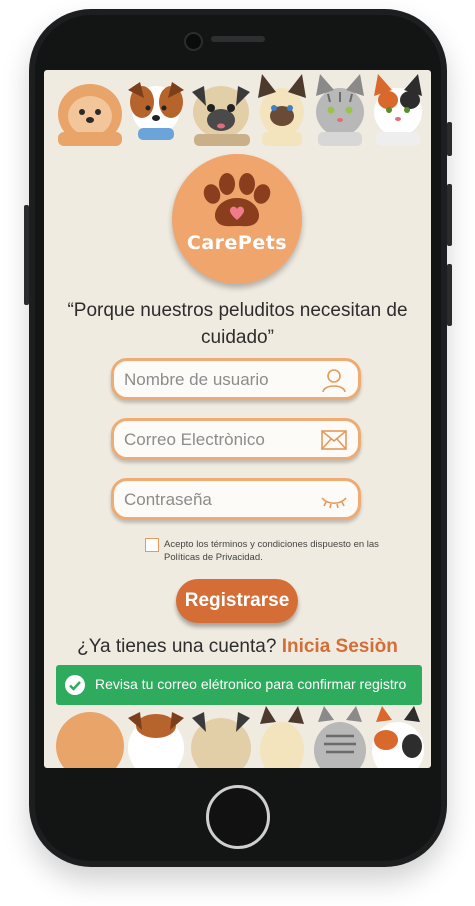  I want to click on username-field-wrap, so click(236, 379).